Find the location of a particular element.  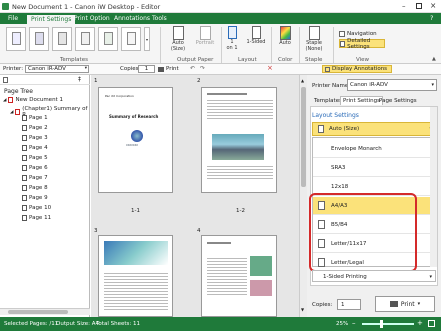

tab-tools: Tools is located at coordinates (159, 19).